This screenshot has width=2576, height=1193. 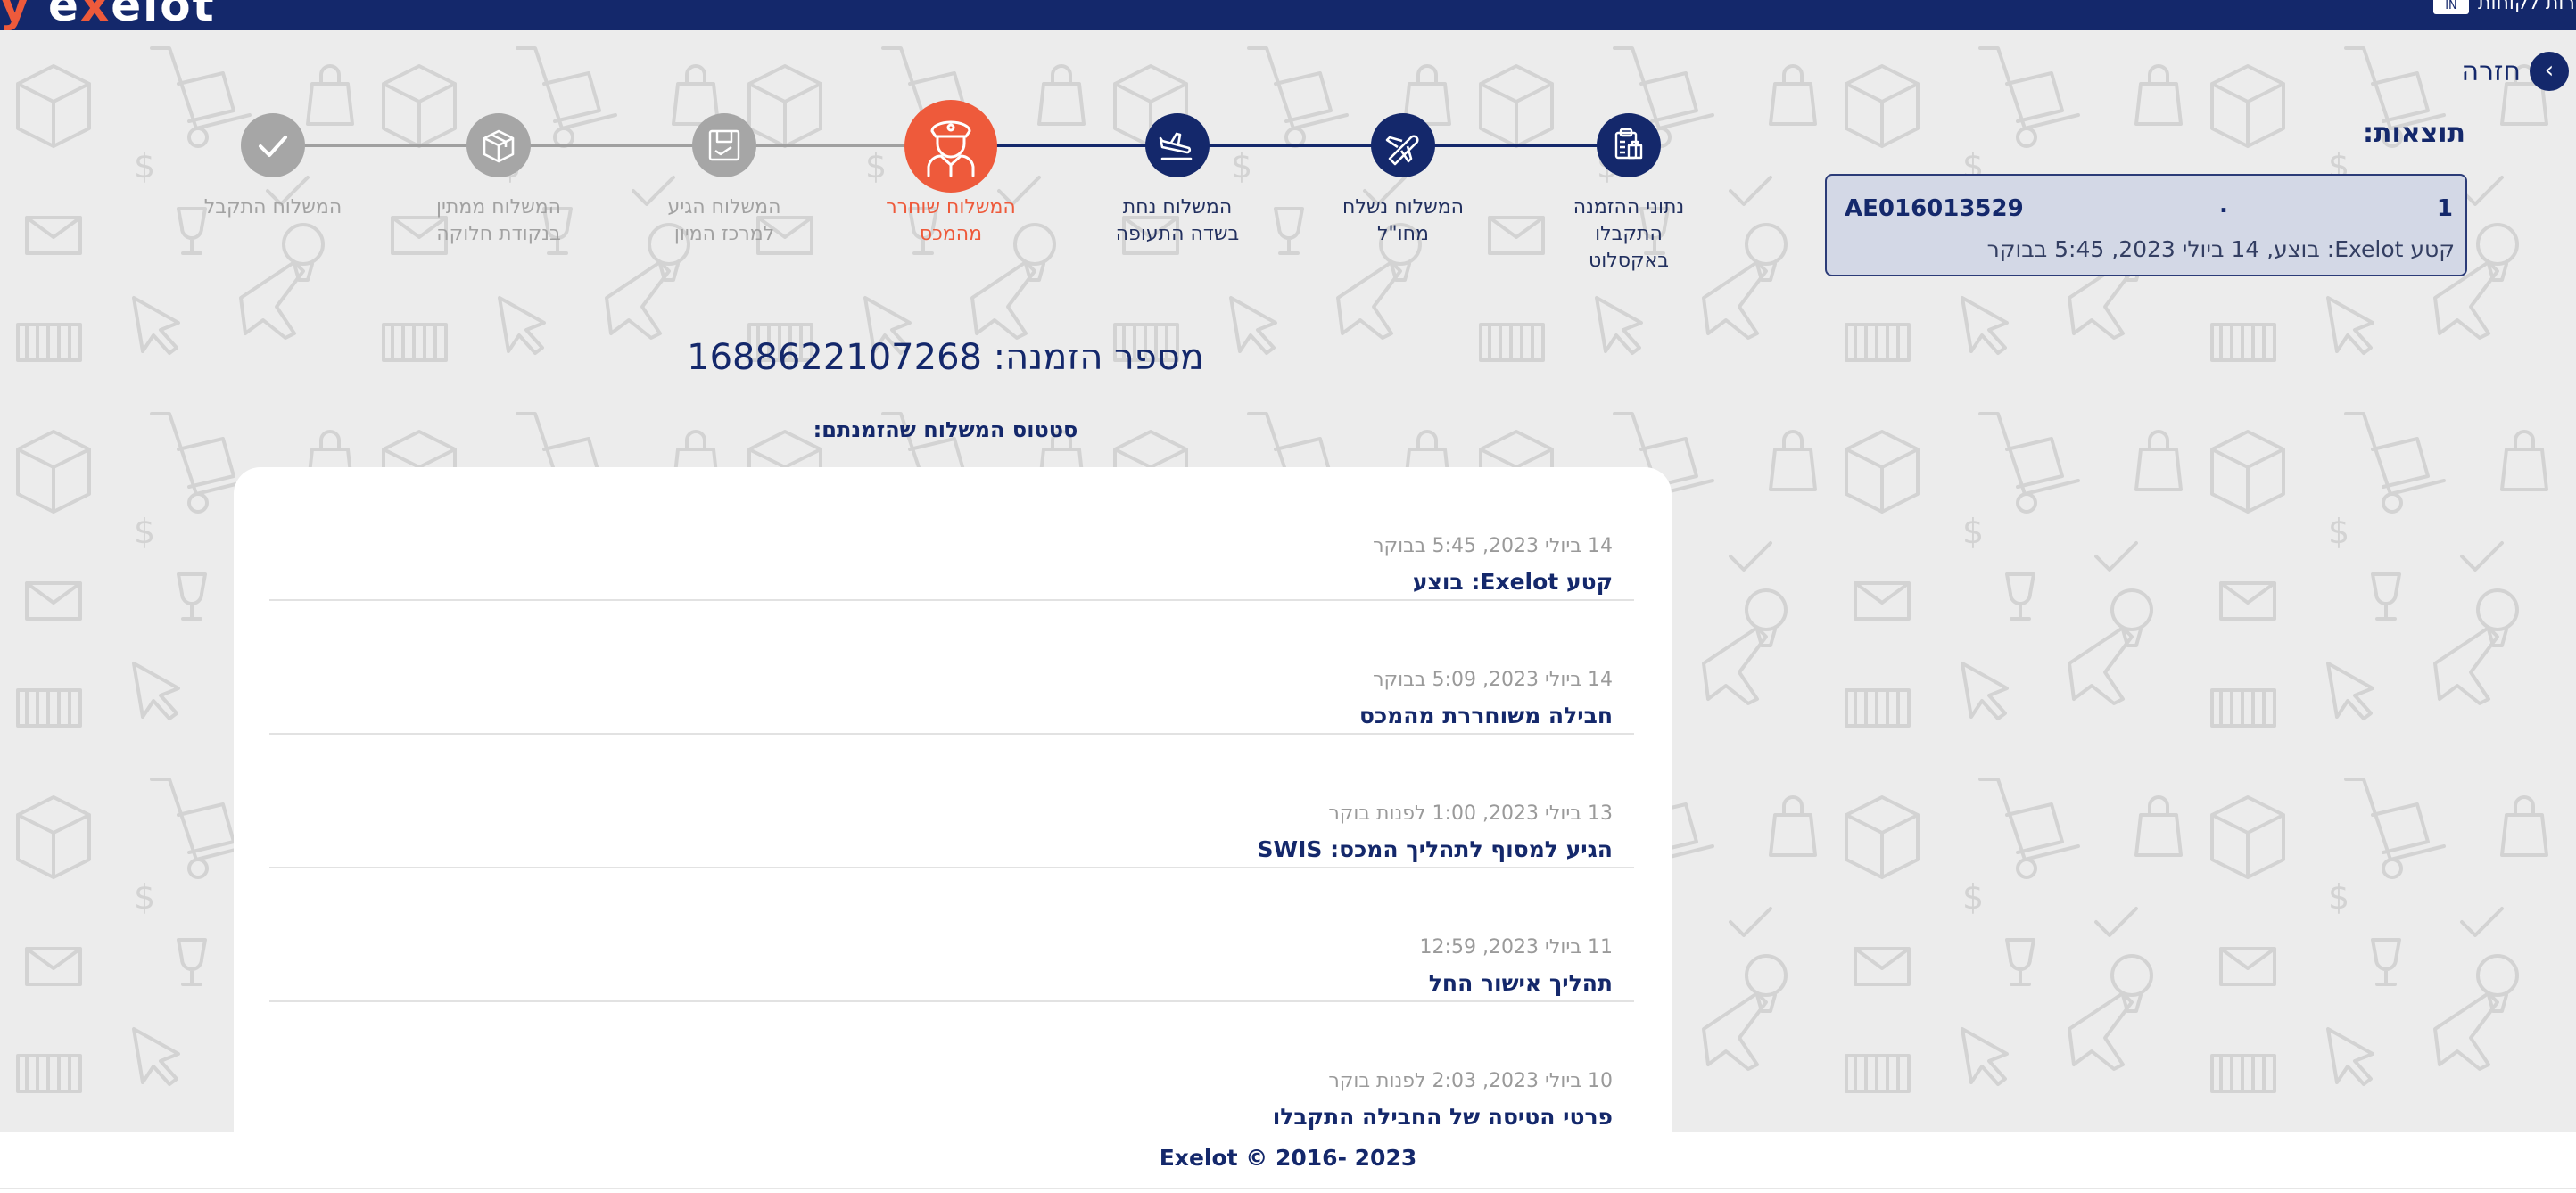 I want to click on clipboard-icon, so click(x=1629, y=144).